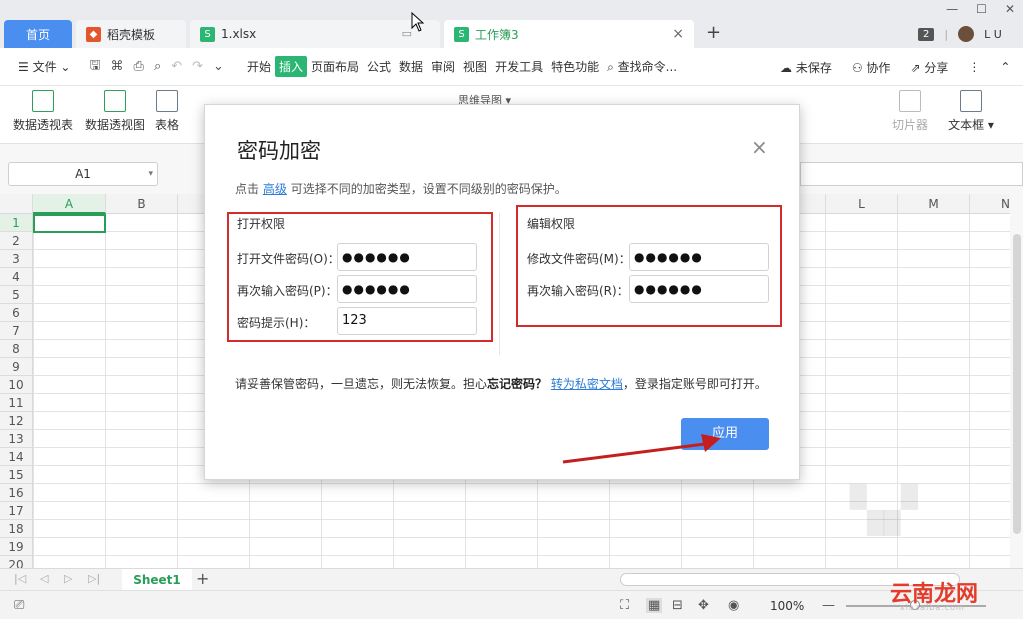 The height and width of the screenshot is (619, 1023). I want to click on tab-workbook3: S 工作簿3 ×, so click(569, 34).